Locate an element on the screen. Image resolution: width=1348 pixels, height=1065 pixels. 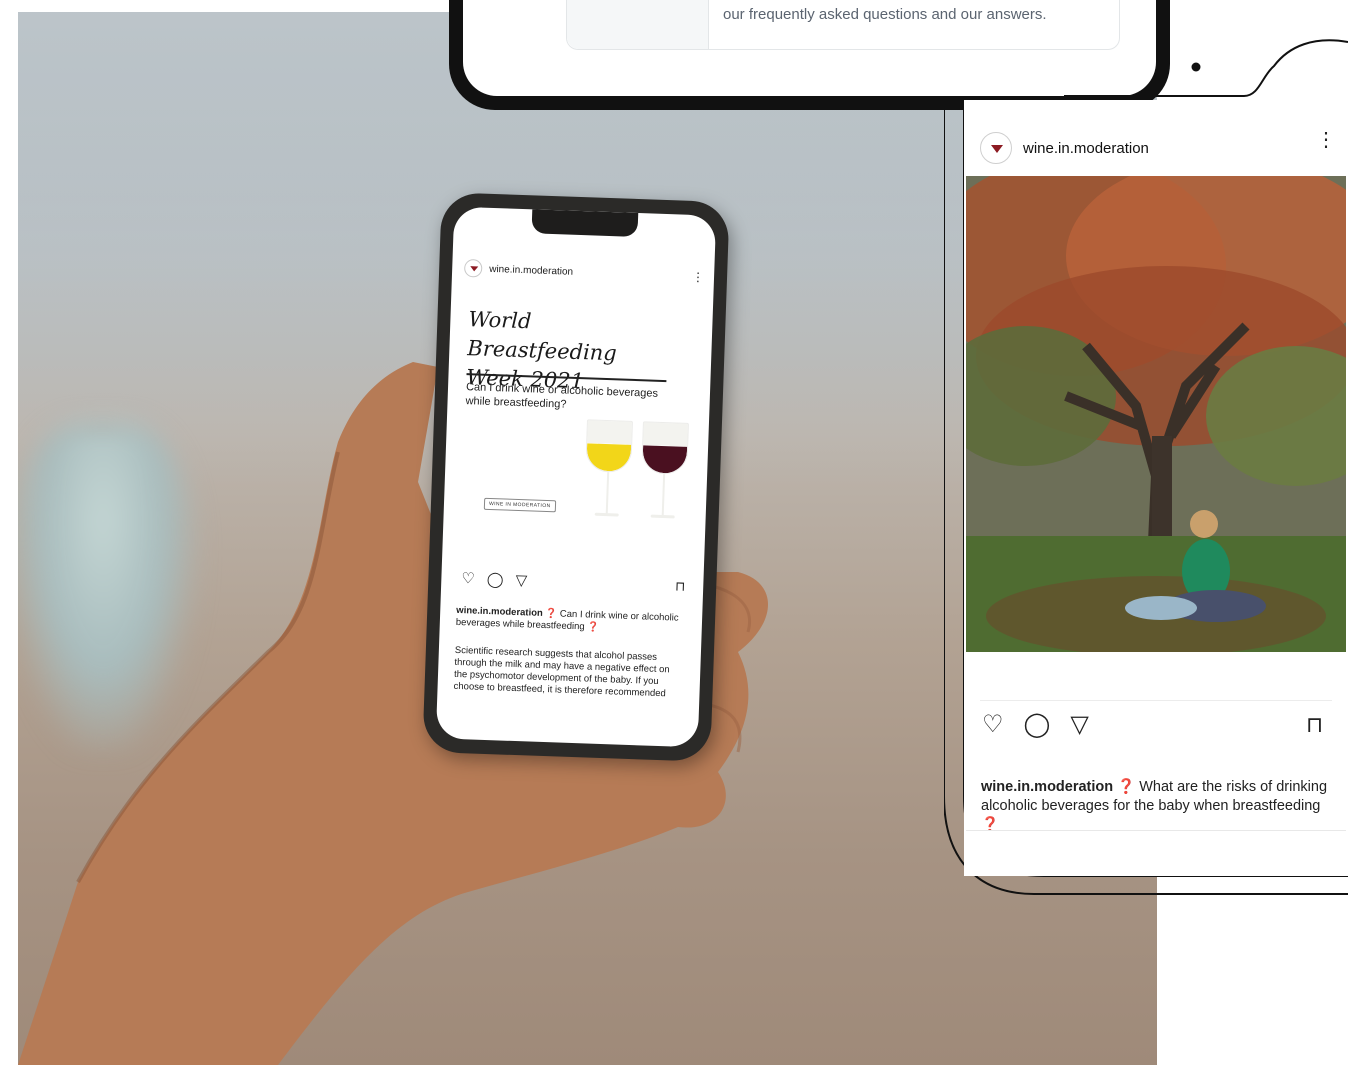
post-header: wine.in.moderation is located at coordinates (518, 269).